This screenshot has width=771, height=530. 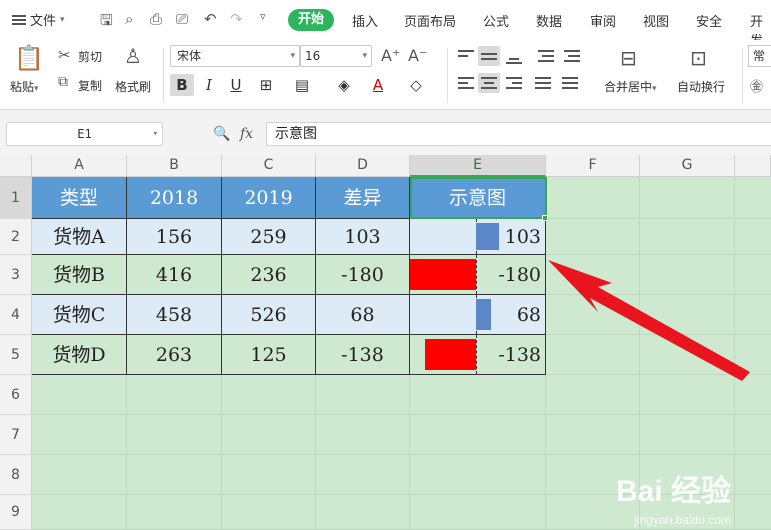 I want to click on row-header-3: 3, so click(x=16, y=275).